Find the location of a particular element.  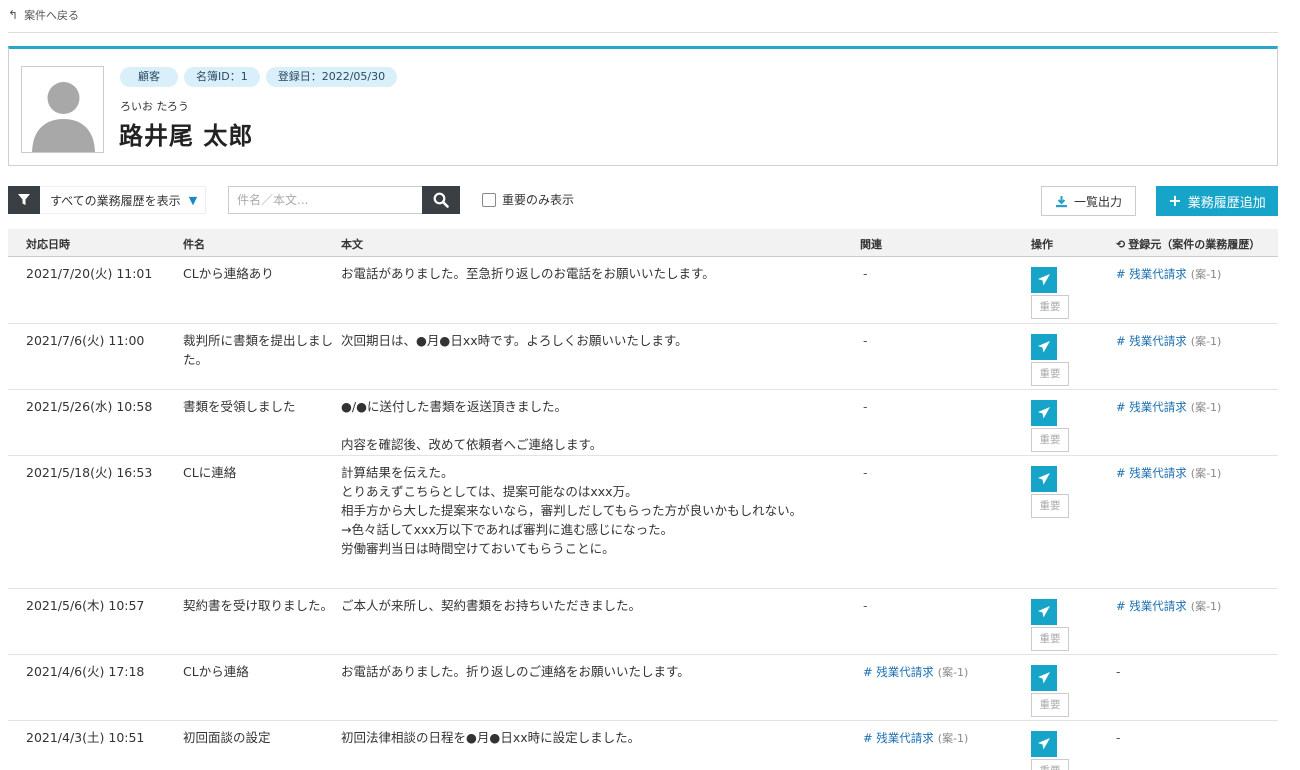

row-body: お電話がありました。折り返しのご連絡をお願いいたします。 is located at coordinates (515, 671).